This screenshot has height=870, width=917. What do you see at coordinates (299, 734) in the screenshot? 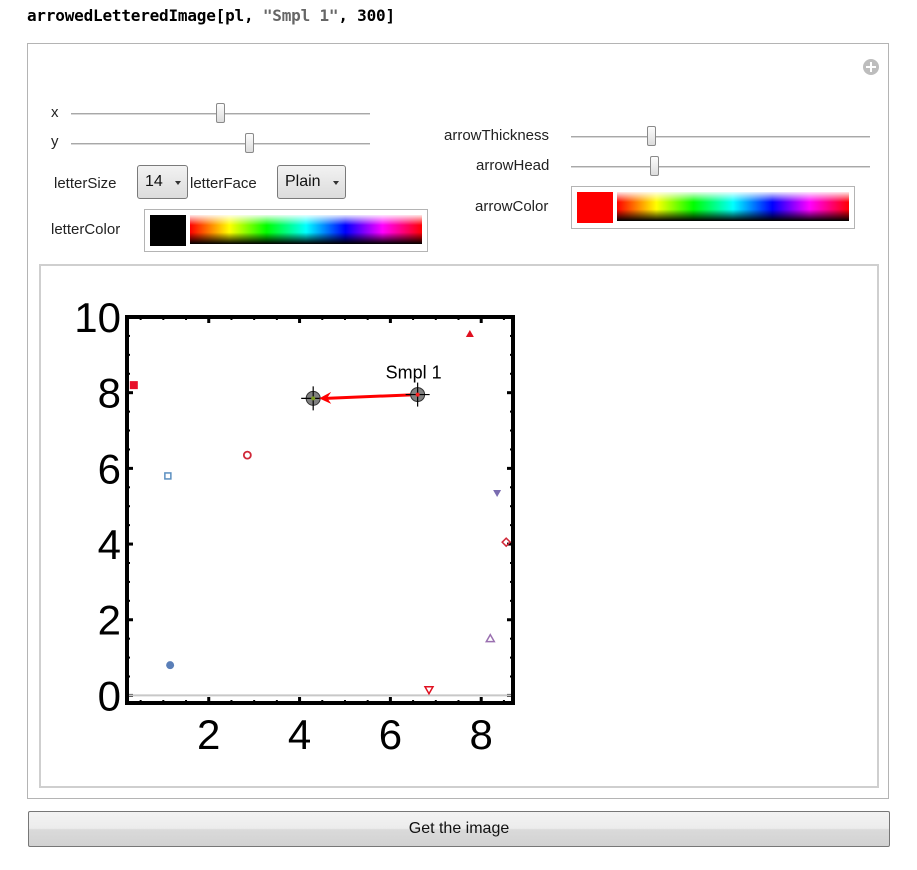
I see `x-tick-label: 4` at bounding box center [299, 734].